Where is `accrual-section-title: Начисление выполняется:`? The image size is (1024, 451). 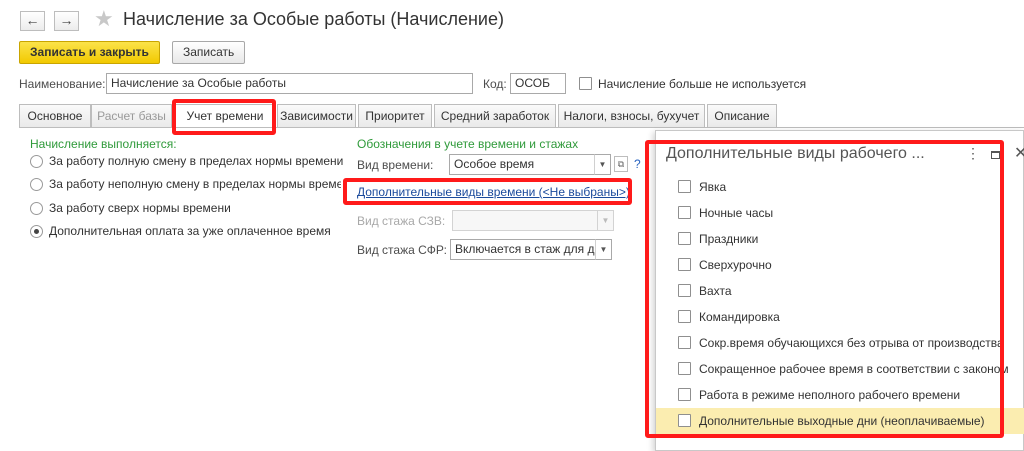
accrual-section-title: Начисление выполняется: is located at coordinates (103, 144).